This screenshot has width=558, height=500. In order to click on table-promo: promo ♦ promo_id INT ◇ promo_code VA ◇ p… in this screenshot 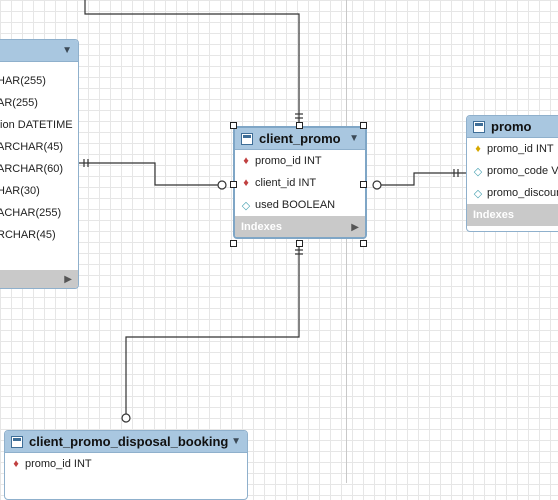, I will do `click(512, 173)`.